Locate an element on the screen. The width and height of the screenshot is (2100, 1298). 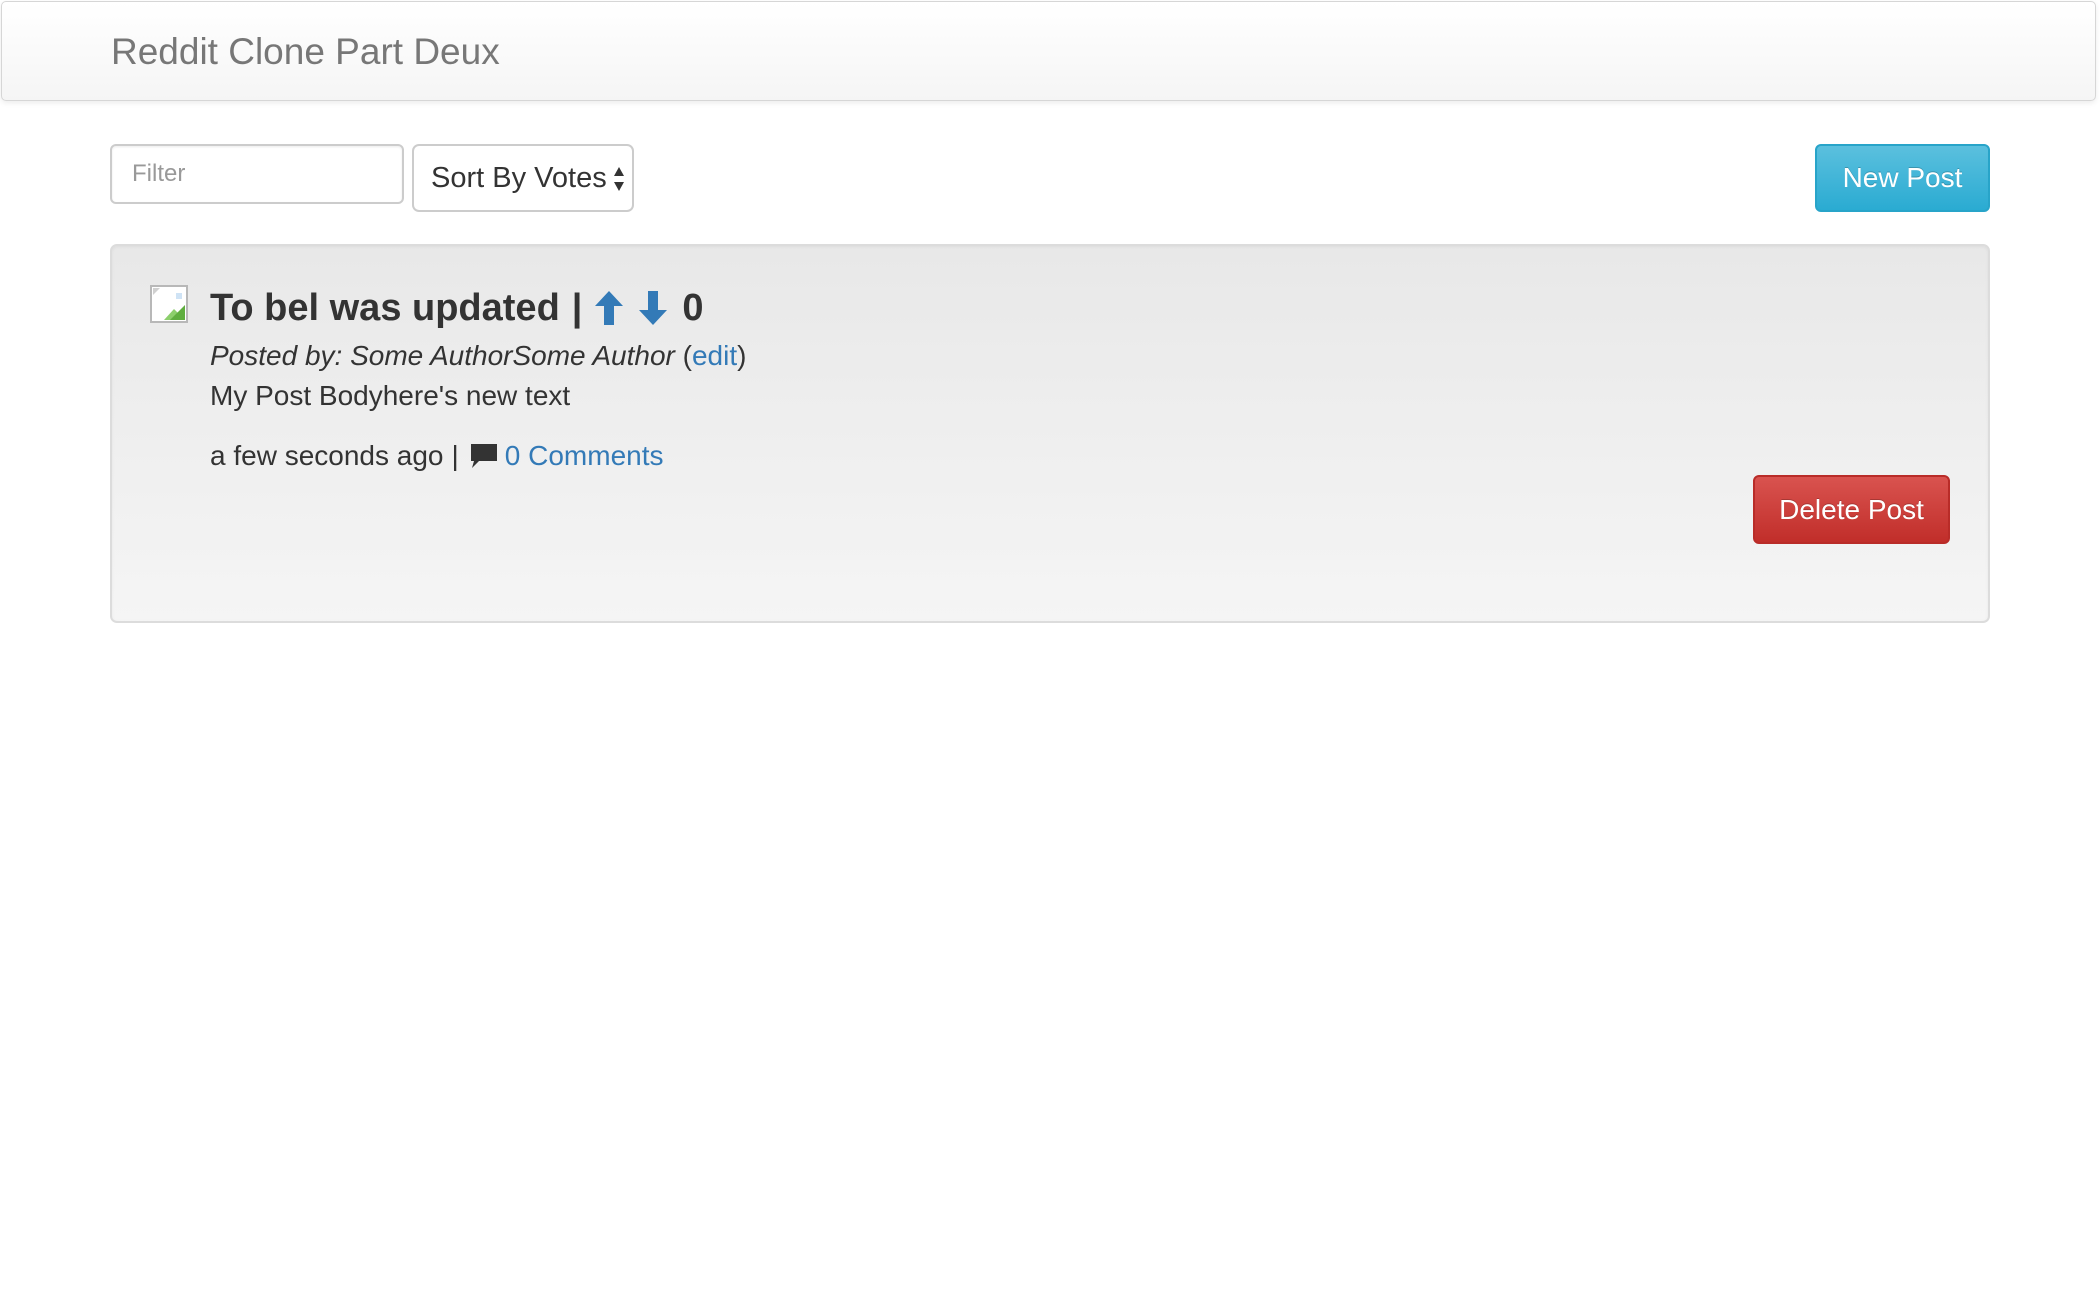
posted-by-text: Posted by: Some AuthorSome Author is located at coordinates (442, 355).